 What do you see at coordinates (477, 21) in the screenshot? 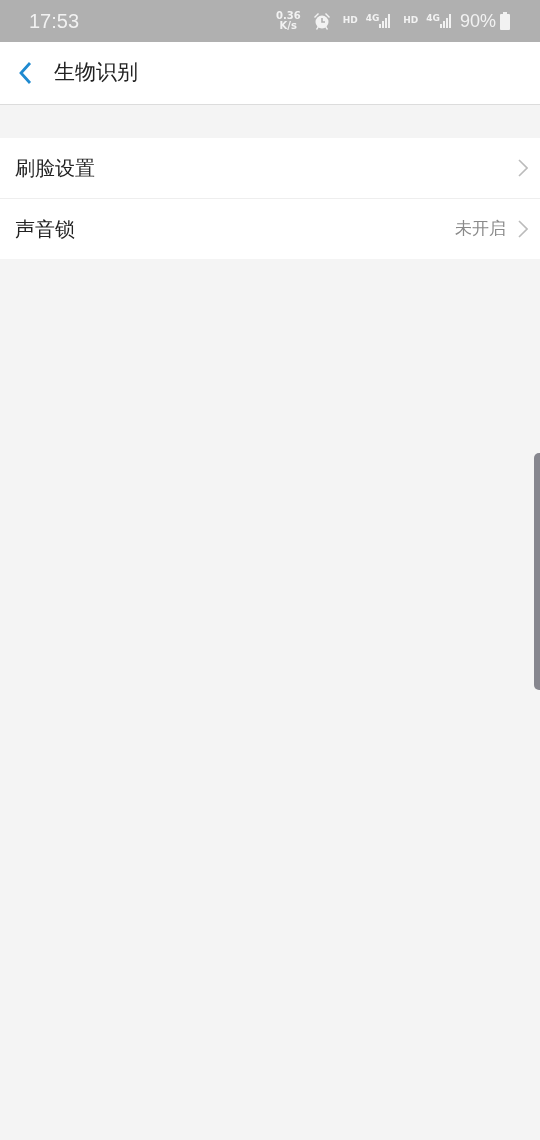
I see `battery-percent: 90%` at bounding box center [477, 21].